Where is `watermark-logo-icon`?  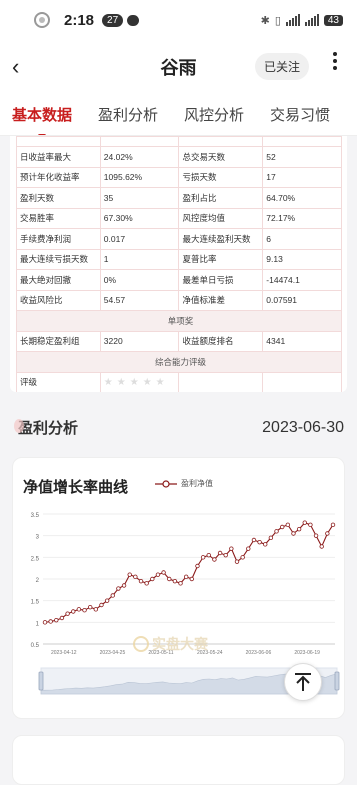 watermark-logo-icon is located at coordinates (141, 644).